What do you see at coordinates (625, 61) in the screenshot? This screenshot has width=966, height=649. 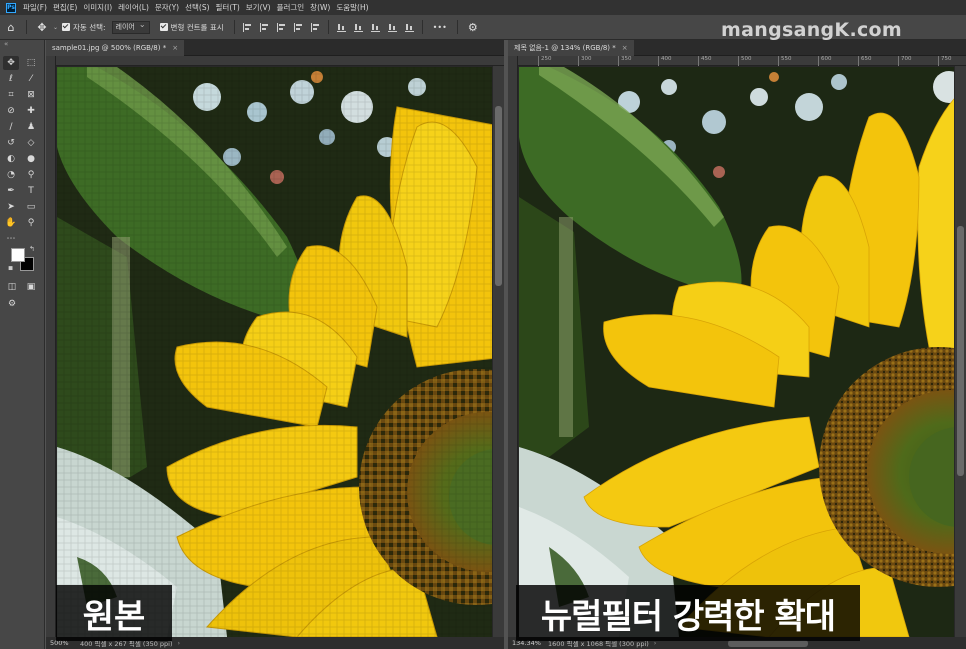 I see `ruler-tick: 350` at bounding box center [625, 61].